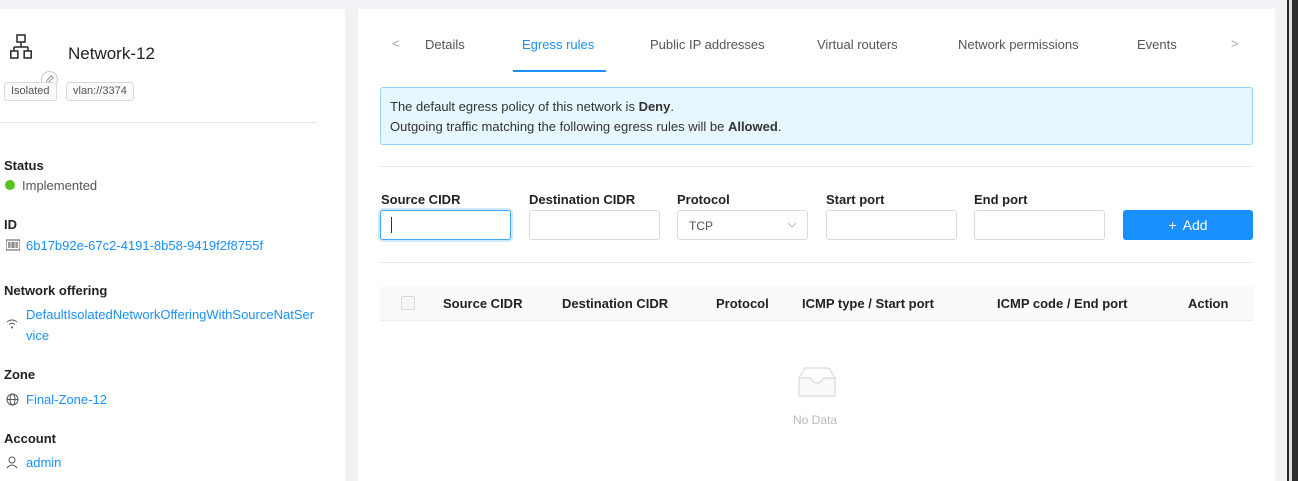  Describe the element at coordinates (1235, 43) in the screenshot. I see `tab-next-arrow: >` at that location.